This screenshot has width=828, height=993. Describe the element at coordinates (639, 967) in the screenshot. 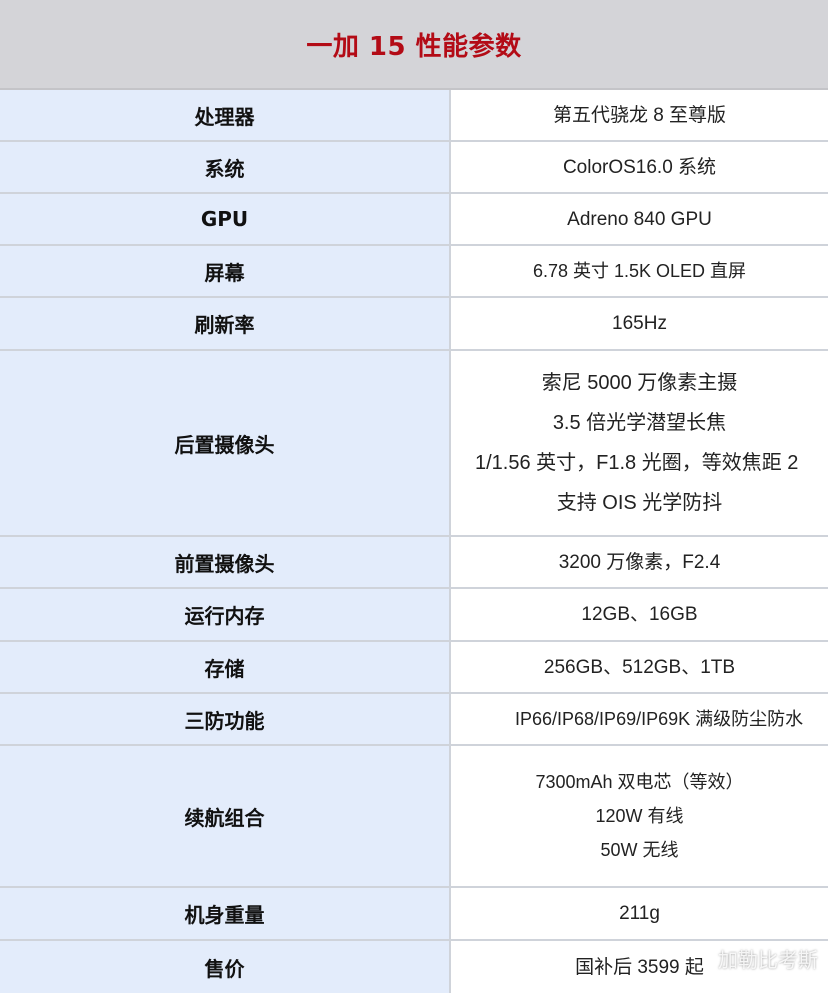

I see `value-line: 国补后 3599 起` at that location.